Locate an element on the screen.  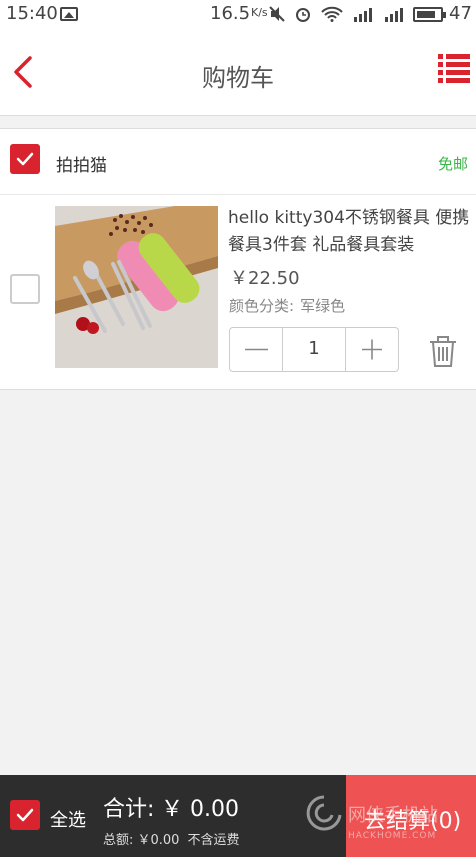
watermark-text: 网侠手机站 is located at coordinates (393, 815).